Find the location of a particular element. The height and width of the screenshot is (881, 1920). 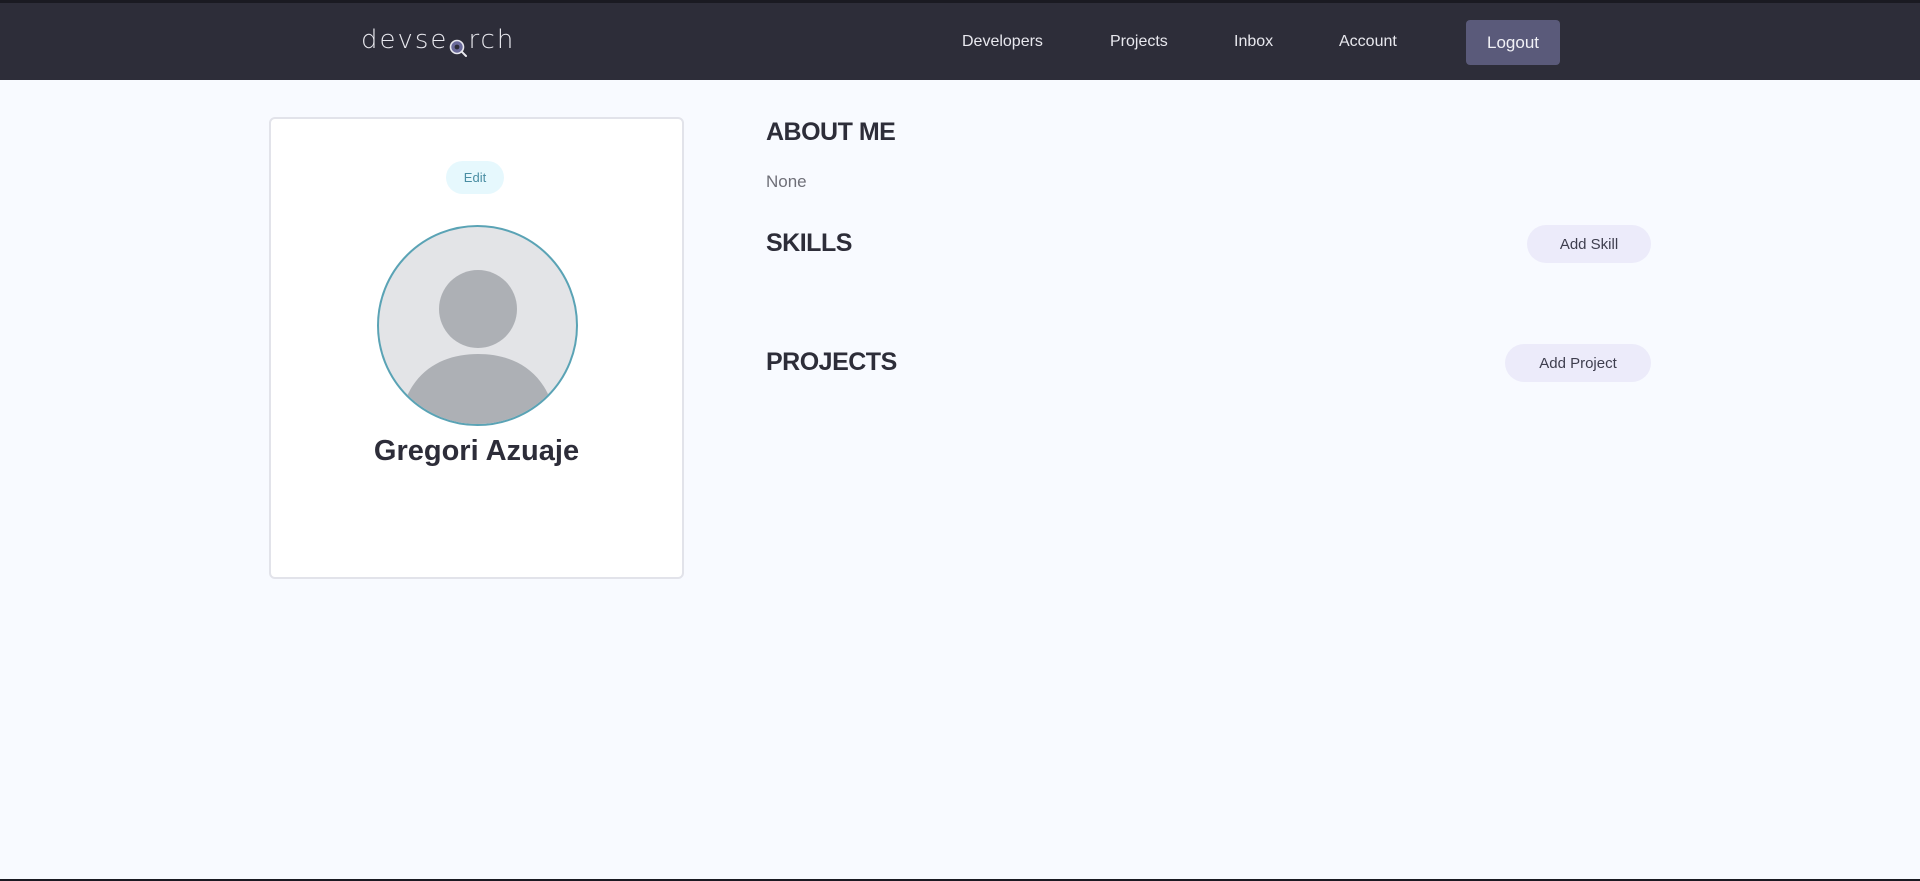

profile-name: Gregori Azuaje is located at coordinates (476, 451).